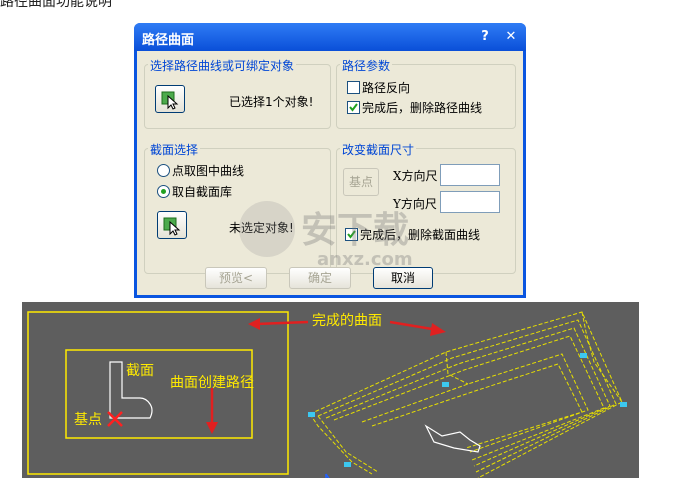  I want to click on x-size-input, so click(470, 175).